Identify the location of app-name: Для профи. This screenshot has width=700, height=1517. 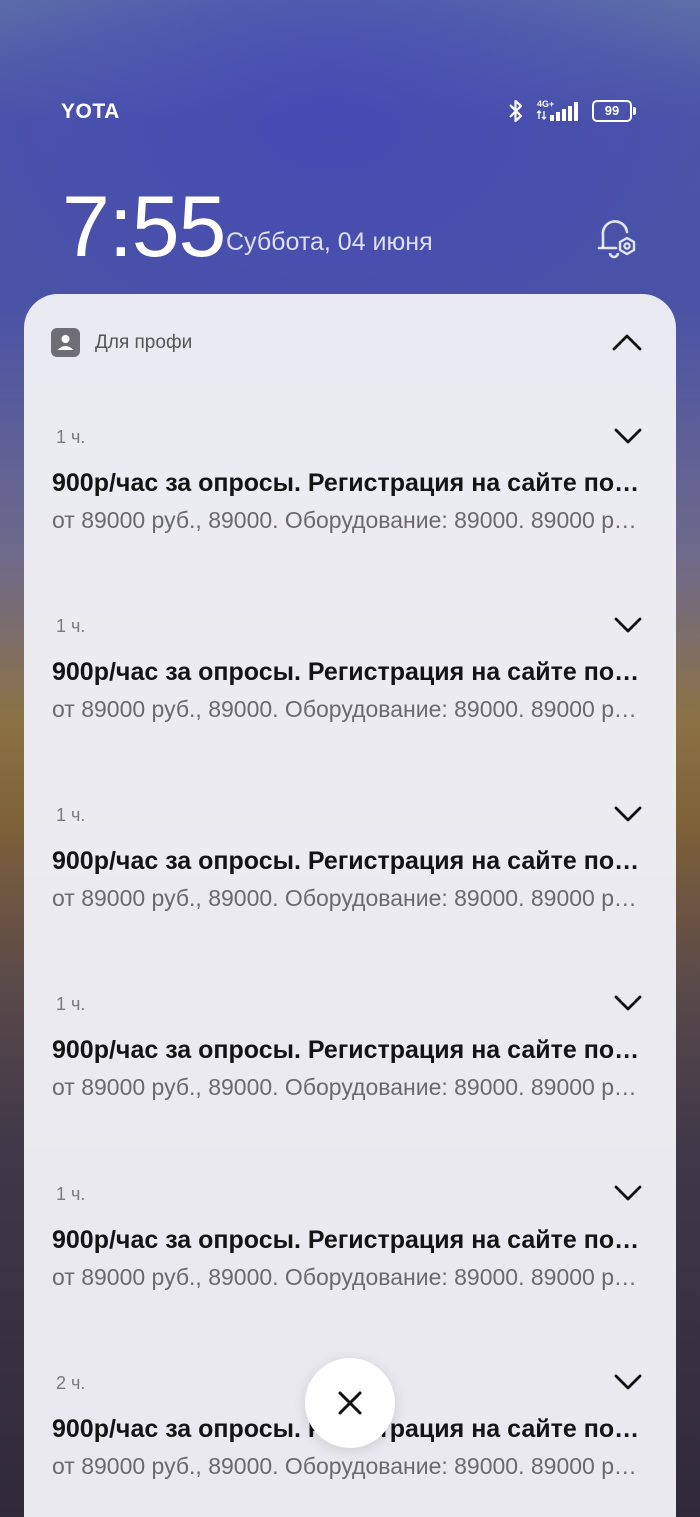
(144, 342).